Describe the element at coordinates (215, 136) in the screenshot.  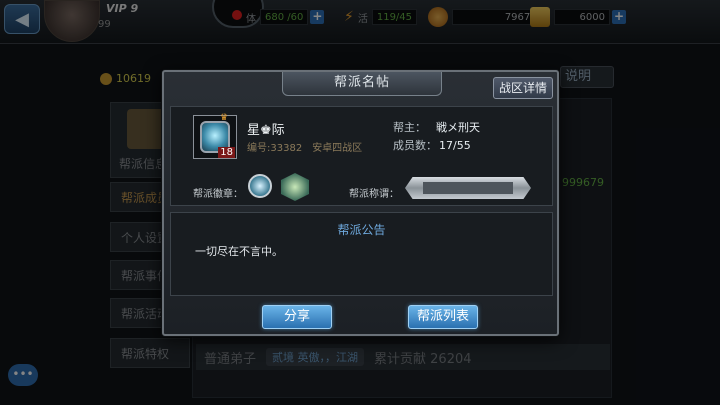
I see `guild-icon: ♛ 18` at that location.